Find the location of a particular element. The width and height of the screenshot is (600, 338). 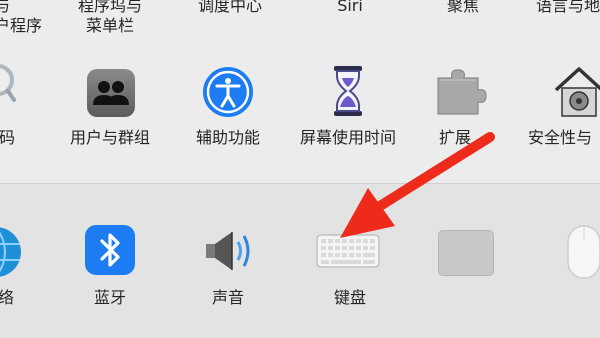

pref-item-bluetooth: 蓝牙 is located at coordinates (110, 264).